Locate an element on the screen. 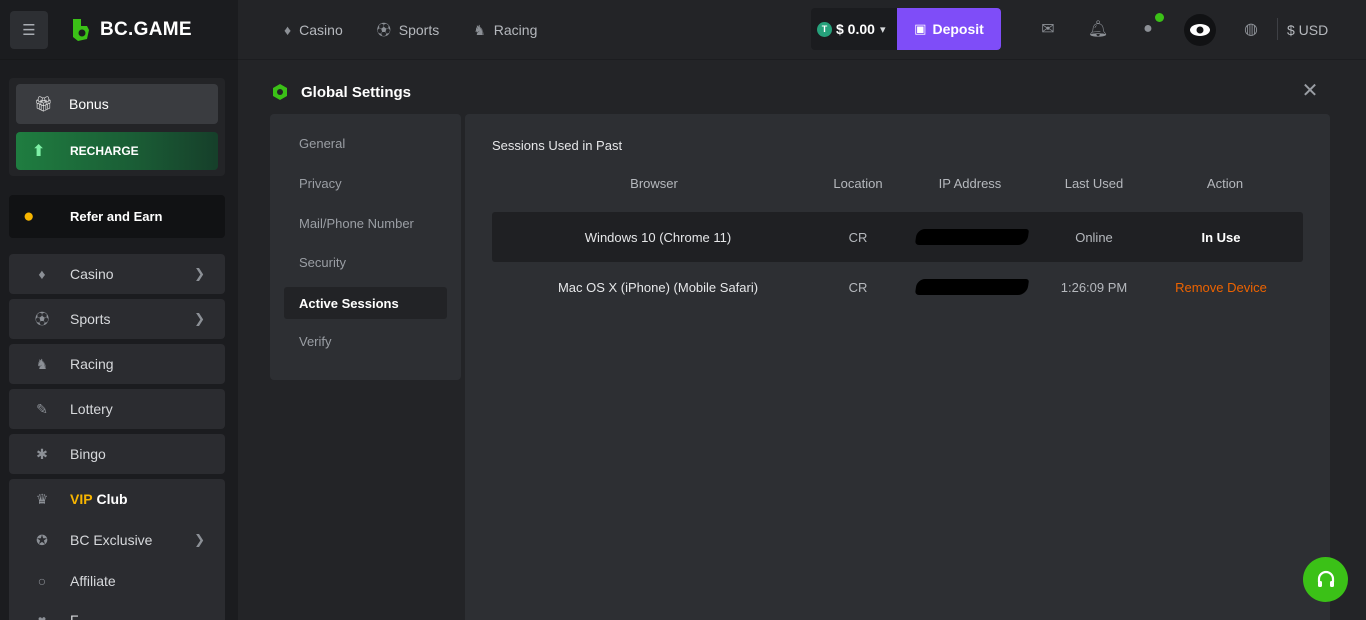  top-link-racing: ♞ Racing is located at coordinates (505, 30).